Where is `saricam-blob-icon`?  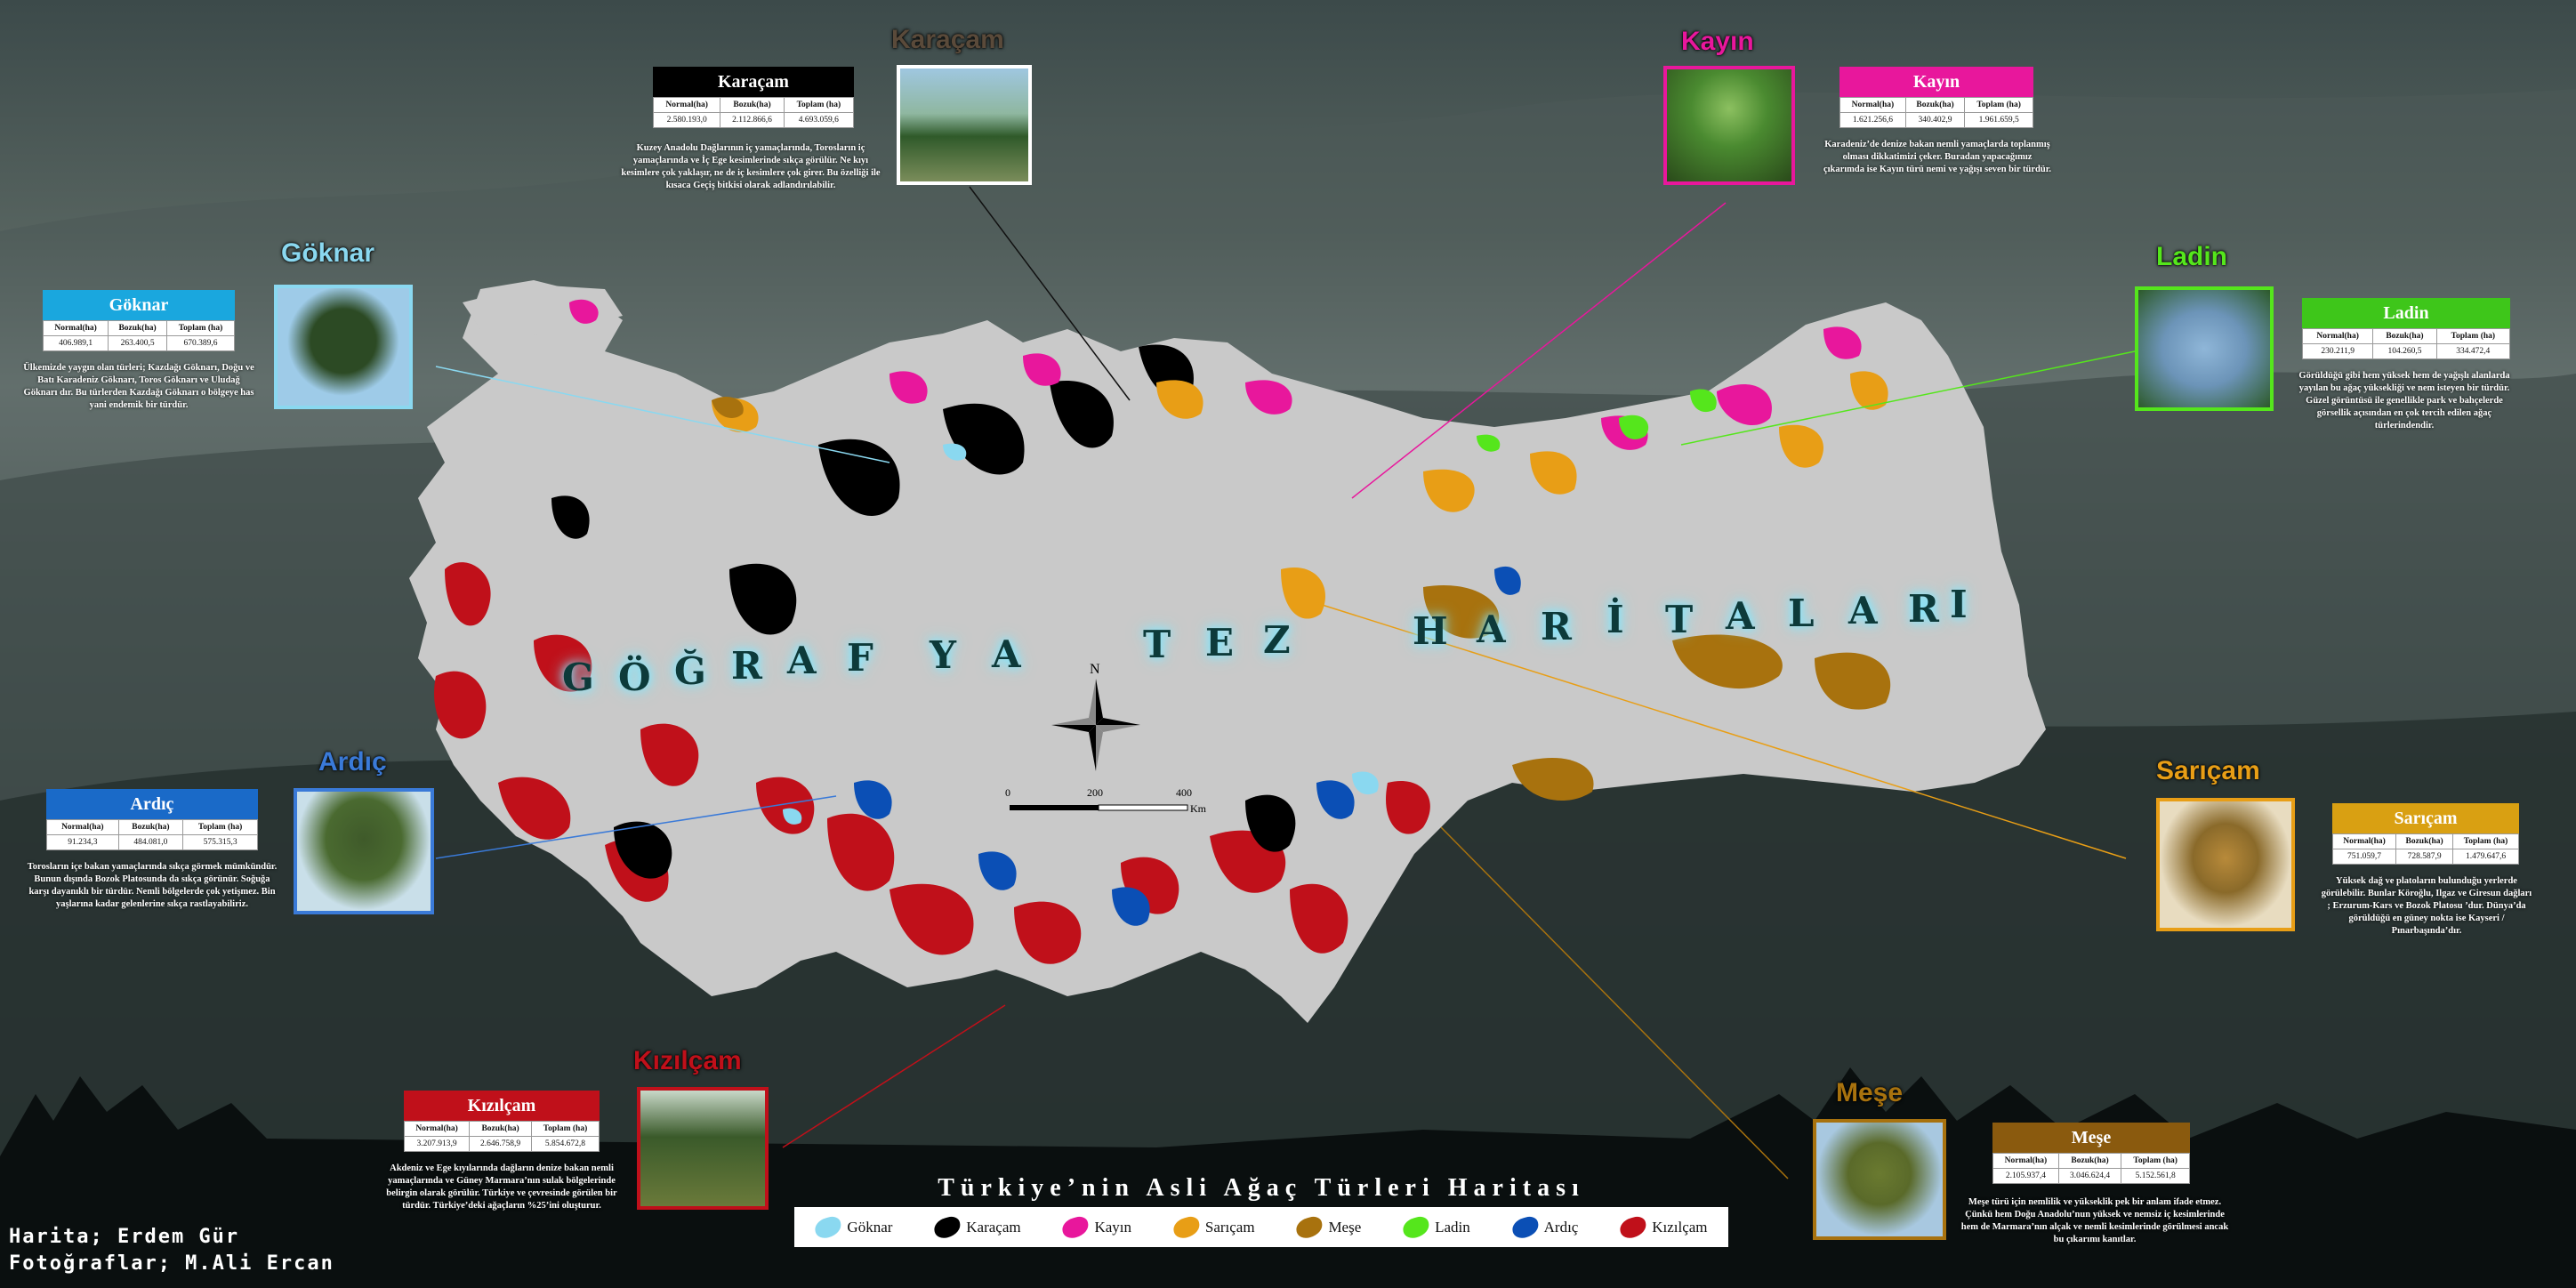 saricam-blob-icon is located at coordinates (1187, 1227).